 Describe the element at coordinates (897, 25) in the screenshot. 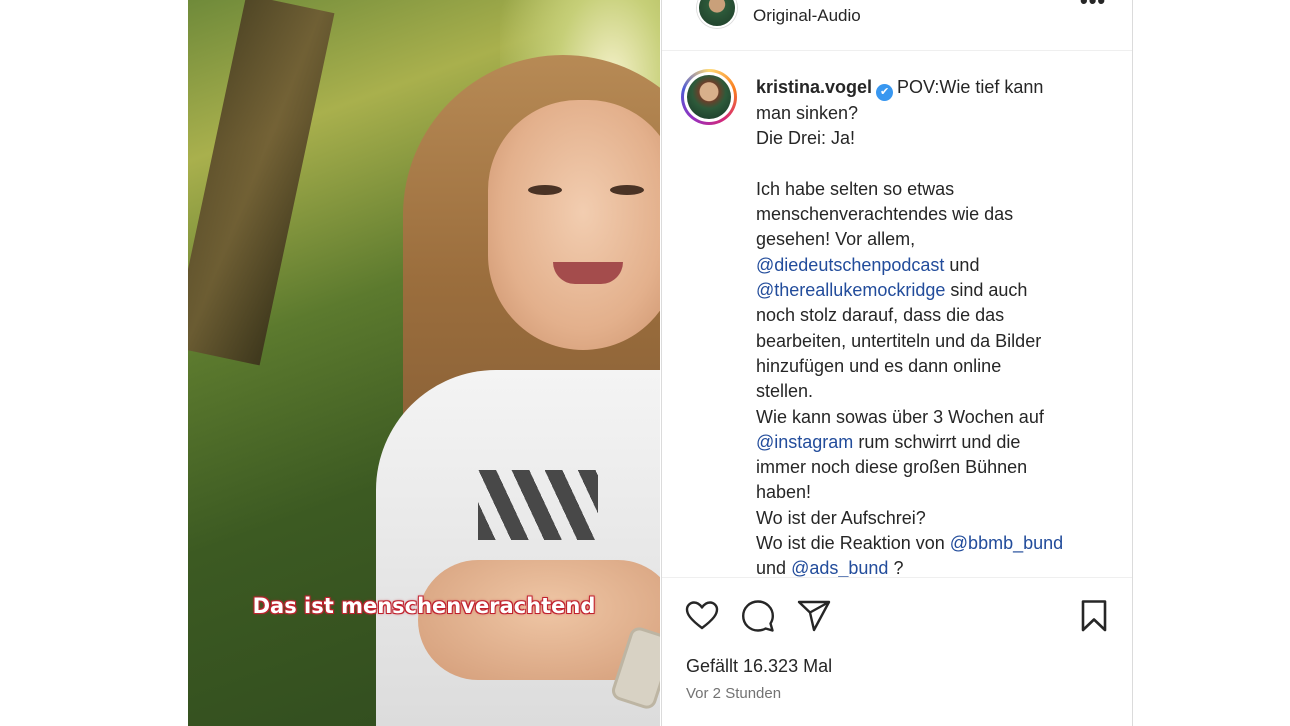

I see `post-header: Original-Audio •••` at that location.